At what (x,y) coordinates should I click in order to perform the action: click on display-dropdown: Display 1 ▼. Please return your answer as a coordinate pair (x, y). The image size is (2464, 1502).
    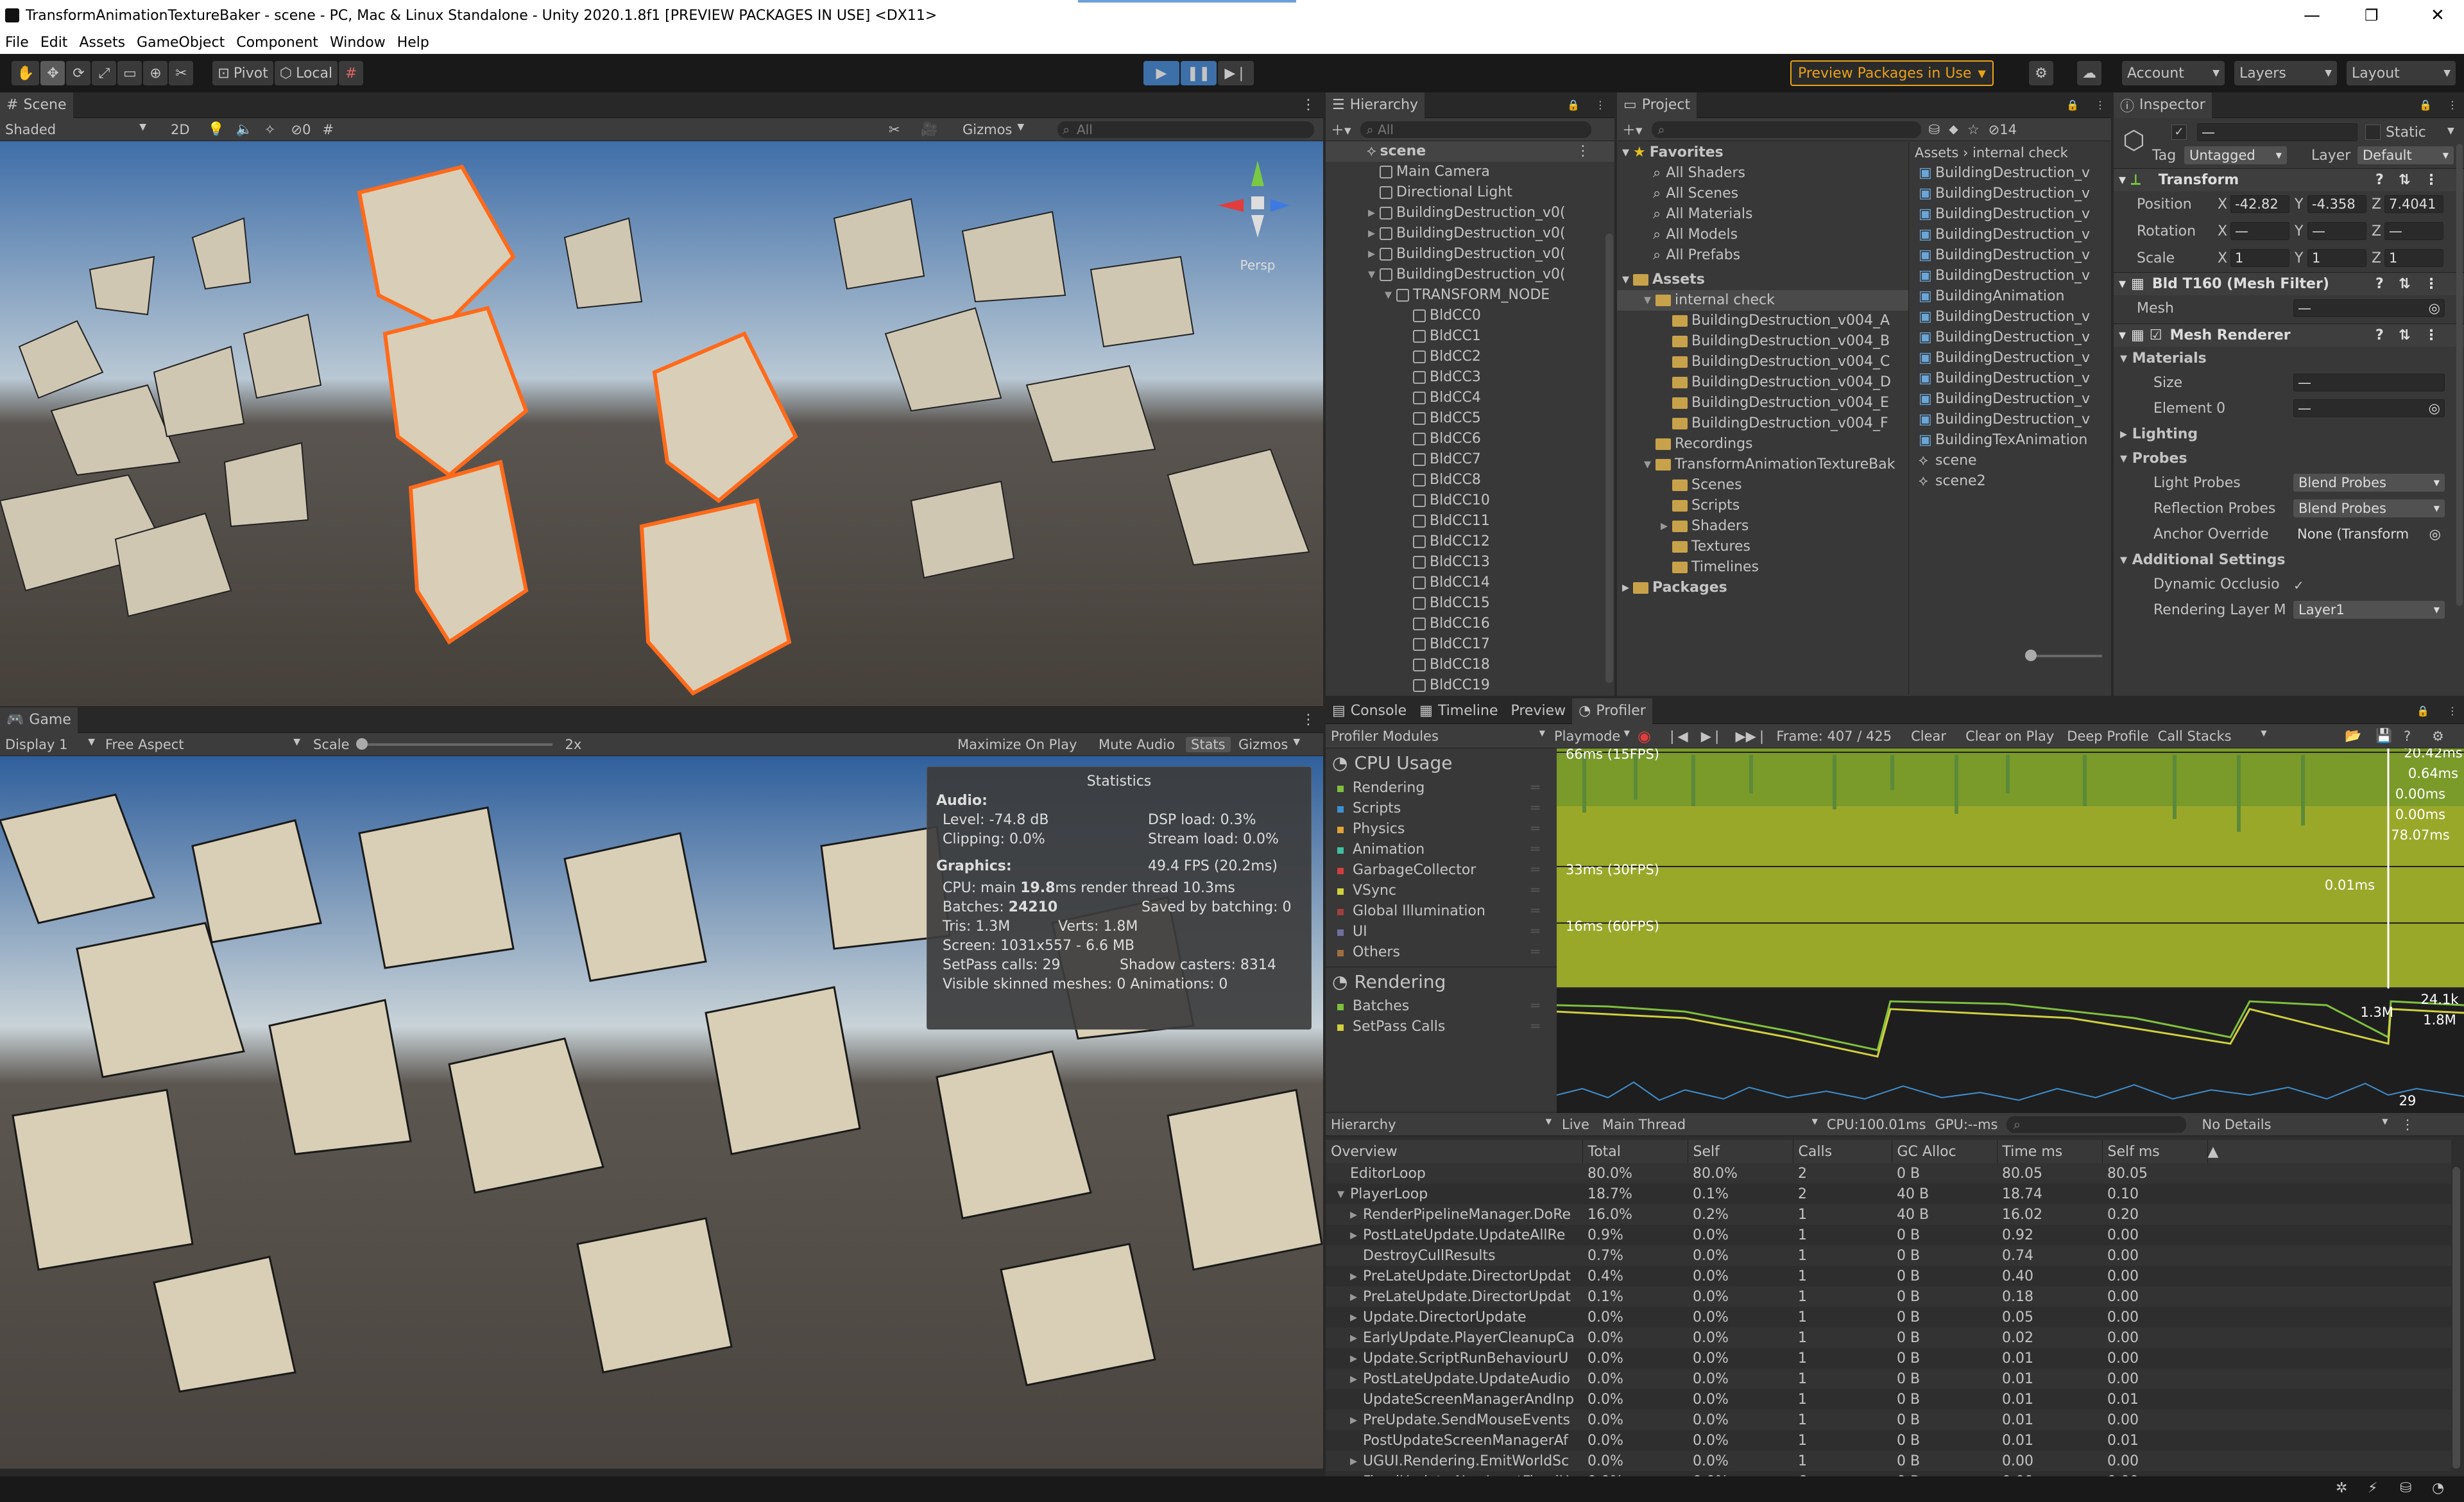
    Looking at the image, I should click on (50, 745).